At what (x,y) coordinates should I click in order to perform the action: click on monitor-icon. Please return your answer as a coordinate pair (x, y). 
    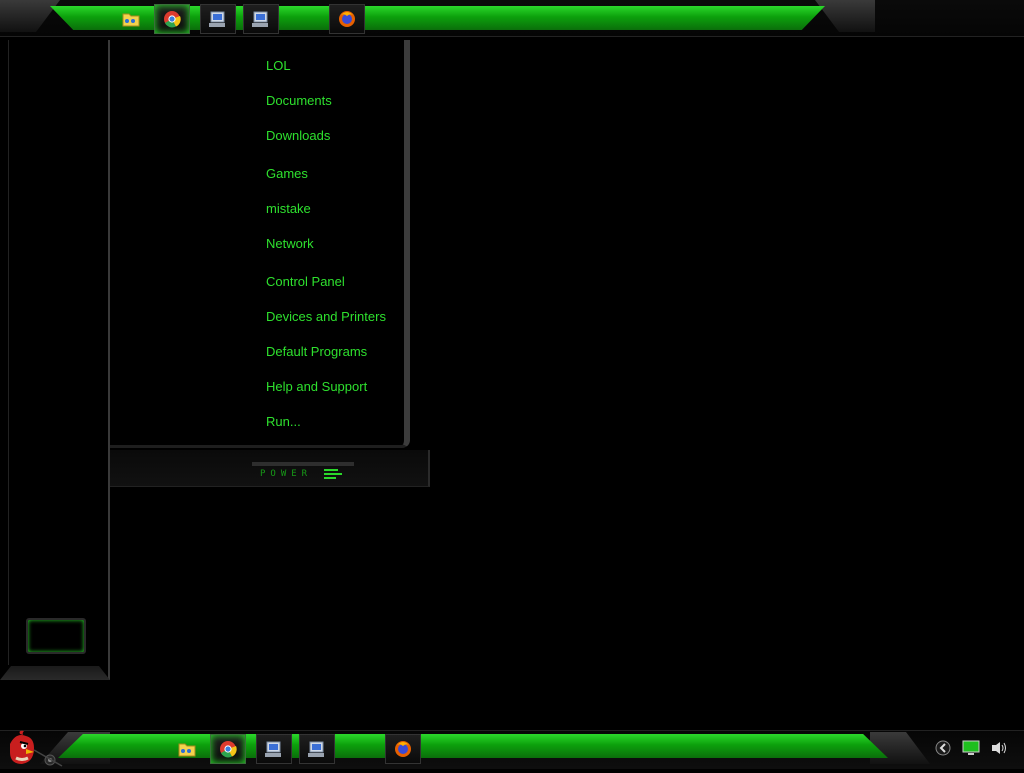
    Looking at the image, I should click on (971, 748).